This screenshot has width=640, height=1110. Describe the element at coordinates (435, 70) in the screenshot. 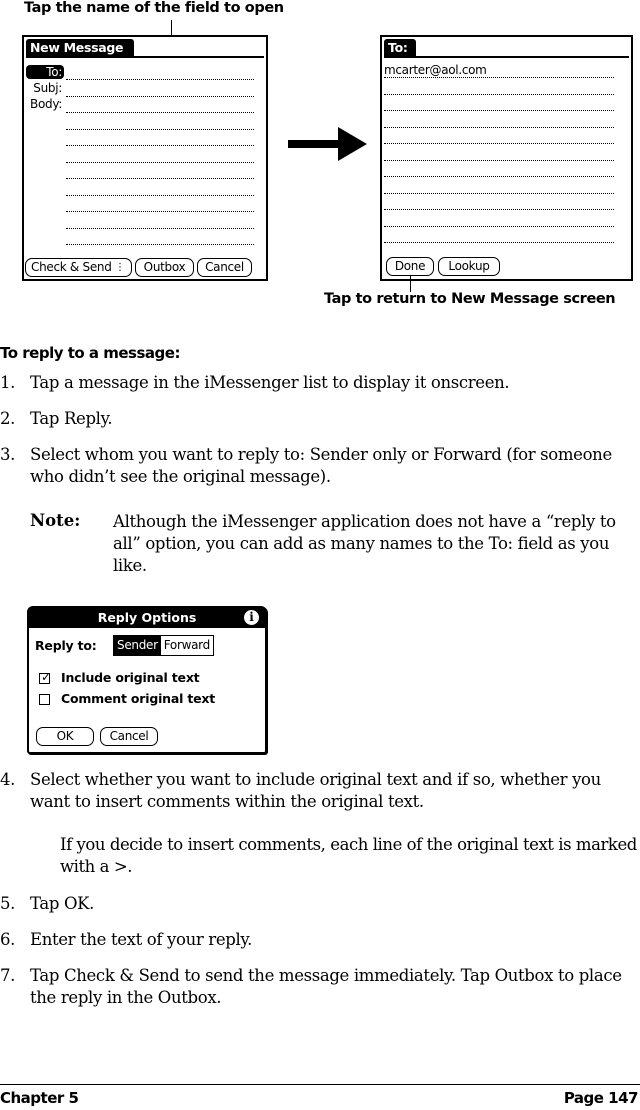

I see `to-field-value: mcarter@aol.com` at that location.